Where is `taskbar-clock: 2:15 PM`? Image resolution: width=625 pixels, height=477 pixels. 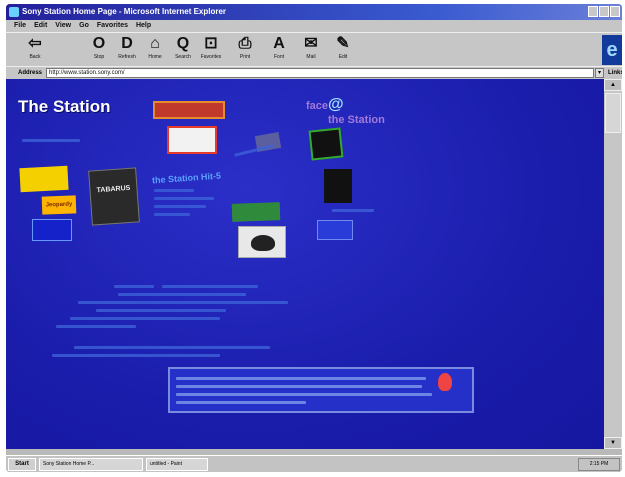
taskbar-clock: 2:15 PM is located at coordinates (599, 464).